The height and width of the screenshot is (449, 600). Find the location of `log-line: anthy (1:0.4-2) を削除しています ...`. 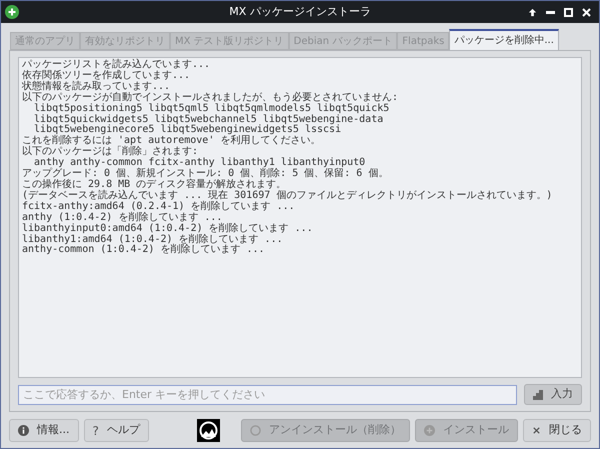

log-line: anthy (1:0.4-2) を削除しています ... is located at coordinates (122, 217).